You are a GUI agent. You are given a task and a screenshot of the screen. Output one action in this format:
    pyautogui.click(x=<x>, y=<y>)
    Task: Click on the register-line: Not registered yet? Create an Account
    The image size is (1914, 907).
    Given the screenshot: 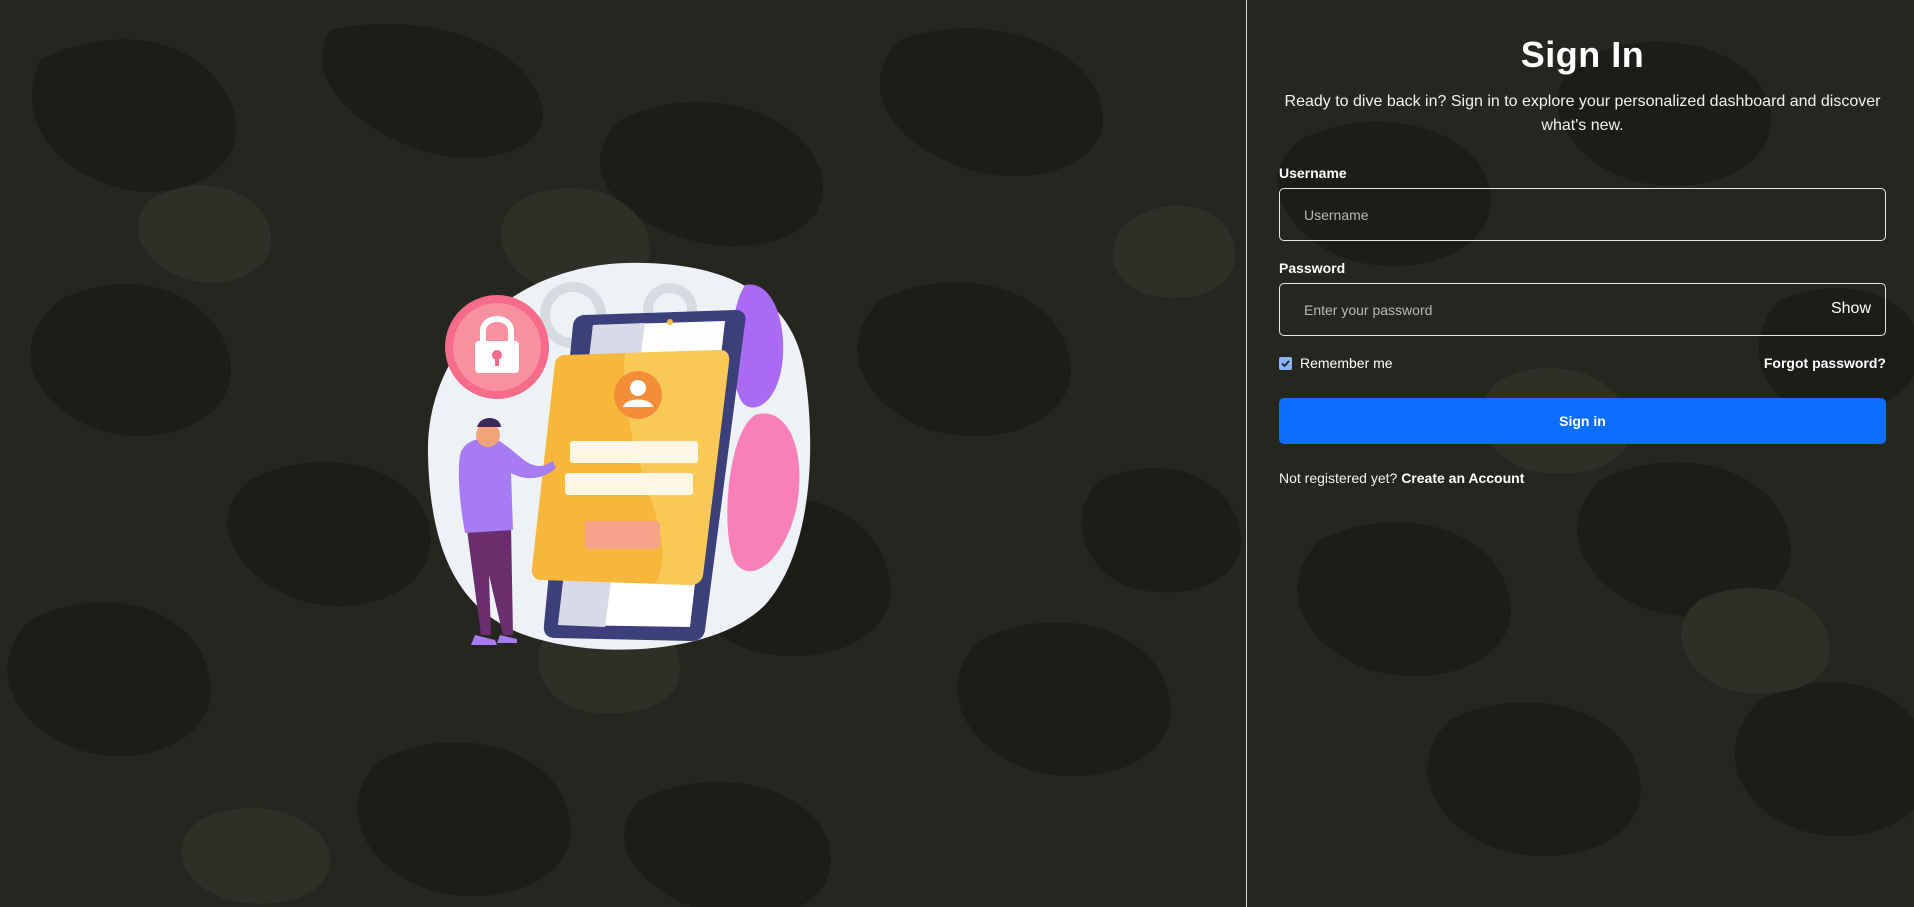 What is the action you would take?
    pyautogui.click(x=1582, y=478)
    